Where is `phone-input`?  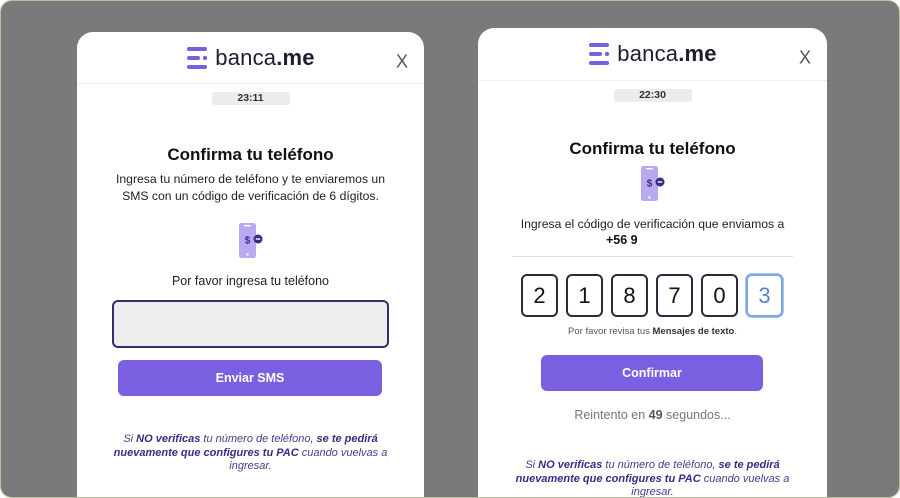 phone-input is located at coordinates (250, 324).